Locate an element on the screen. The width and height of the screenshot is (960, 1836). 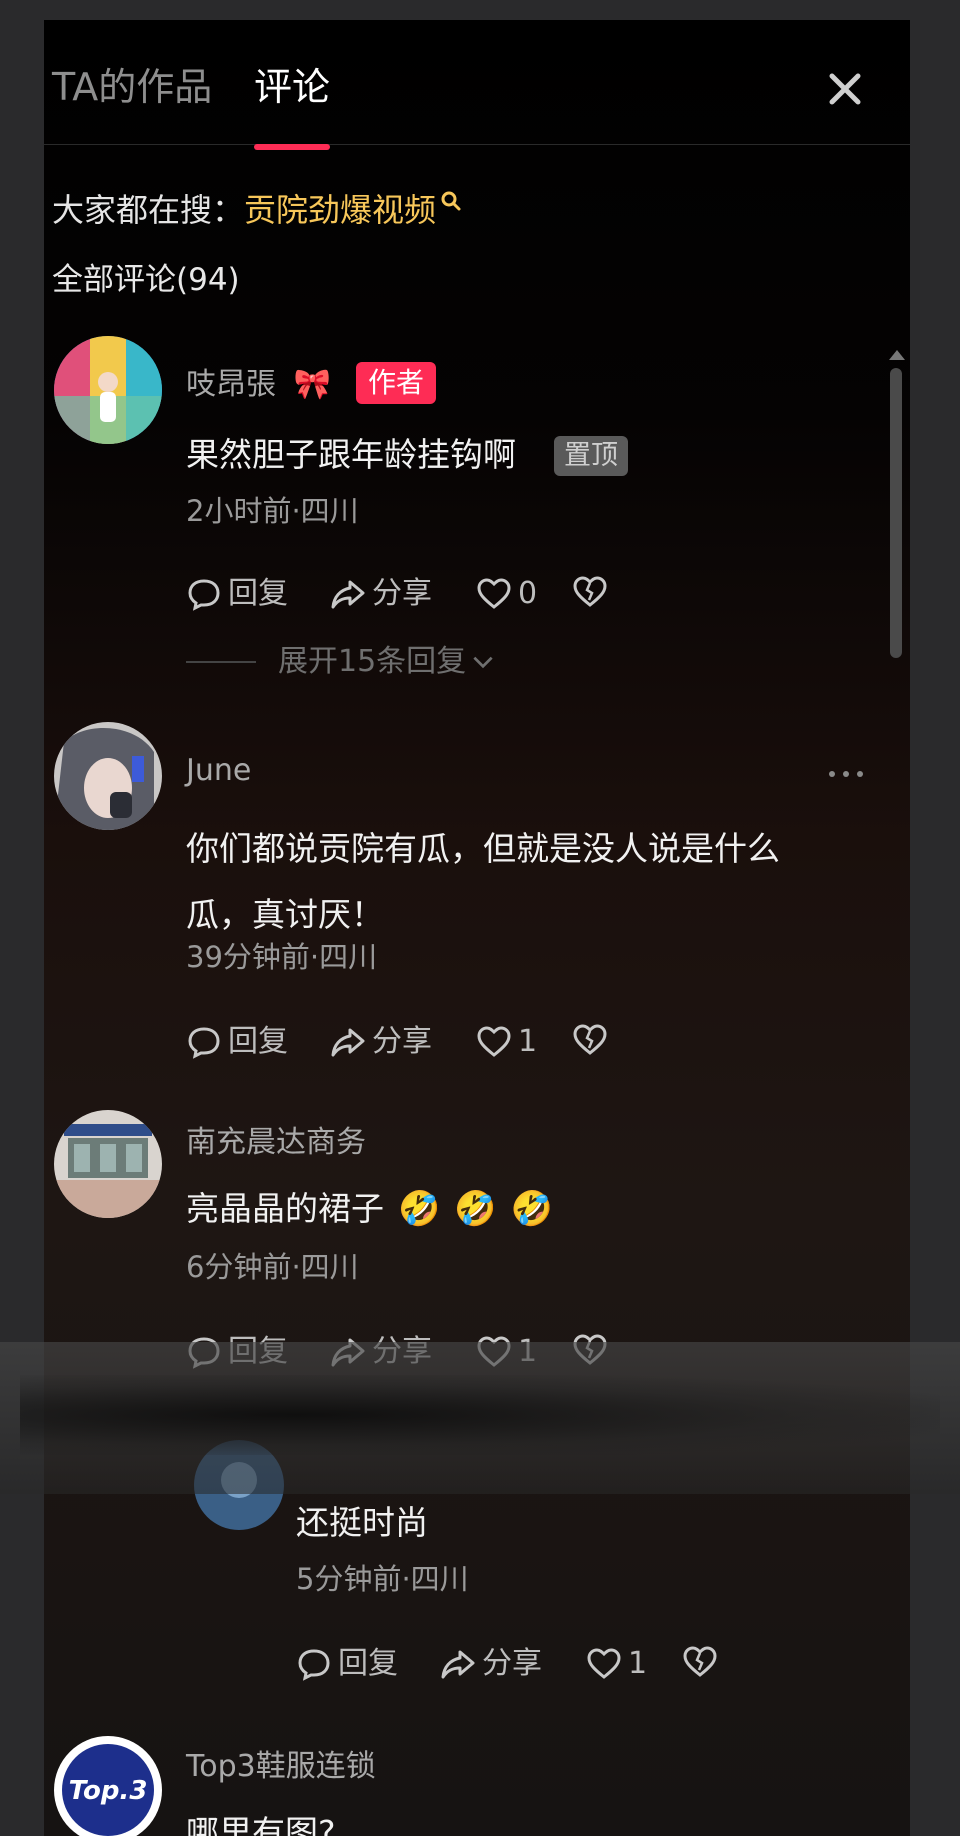
tab-works: TA的作品 is located at coordinates (132, 87).